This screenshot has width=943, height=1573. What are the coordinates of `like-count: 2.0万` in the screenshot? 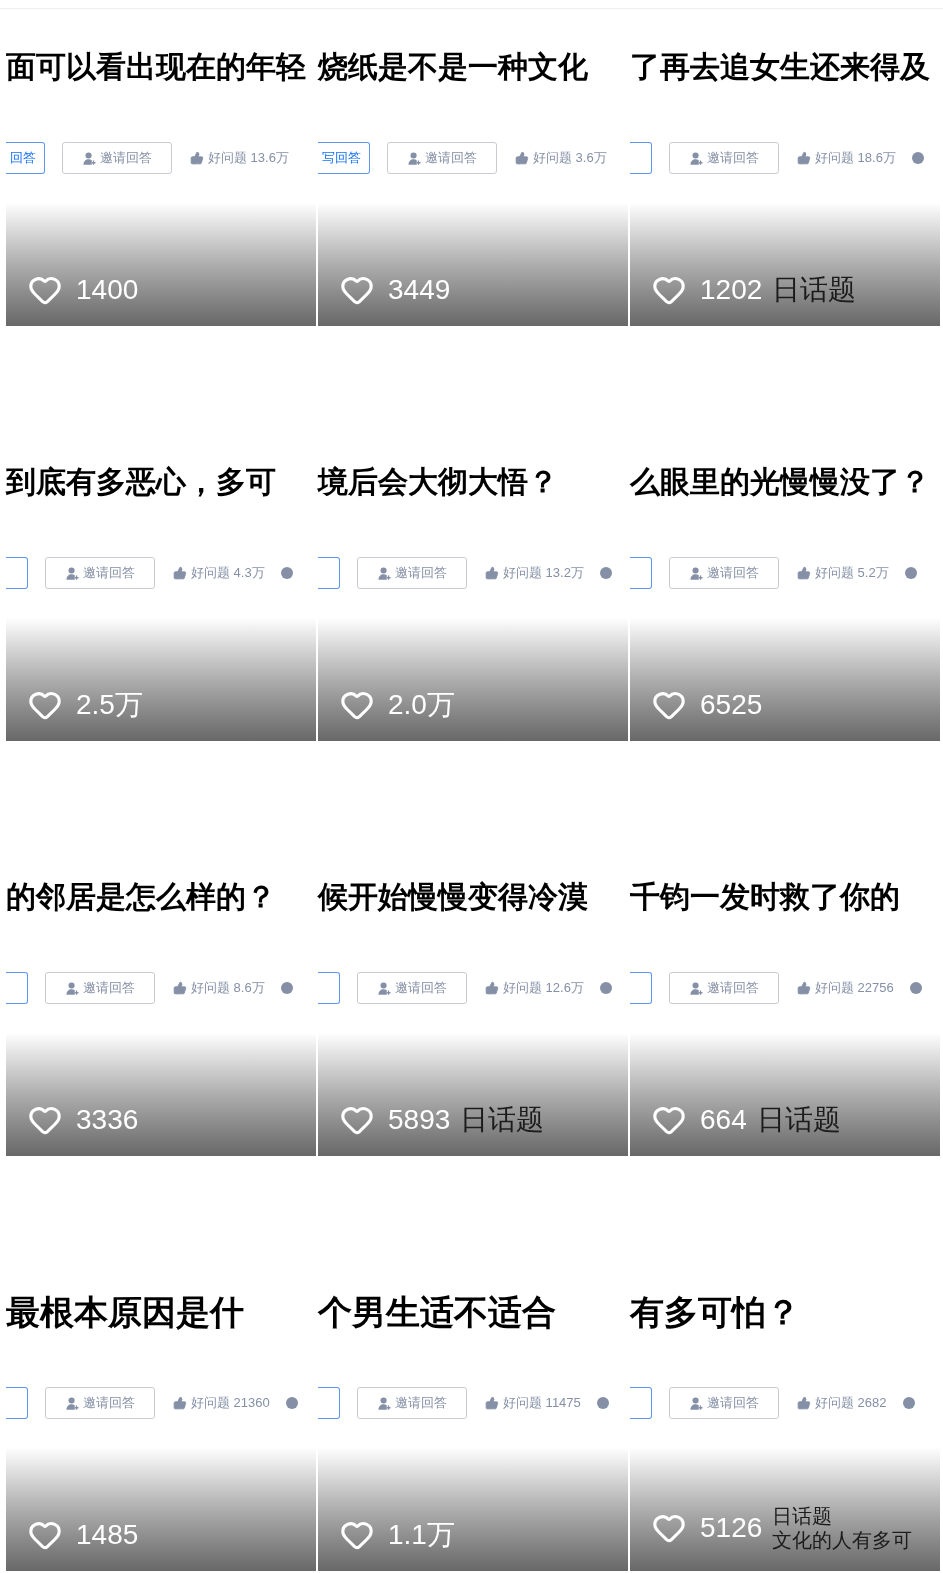 It's located at (421, 705).